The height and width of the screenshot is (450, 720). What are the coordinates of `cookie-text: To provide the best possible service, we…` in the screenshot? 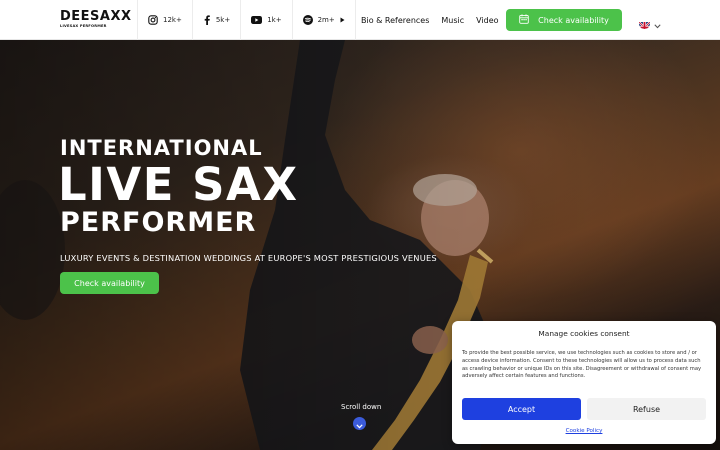 It's located at (582, 365).